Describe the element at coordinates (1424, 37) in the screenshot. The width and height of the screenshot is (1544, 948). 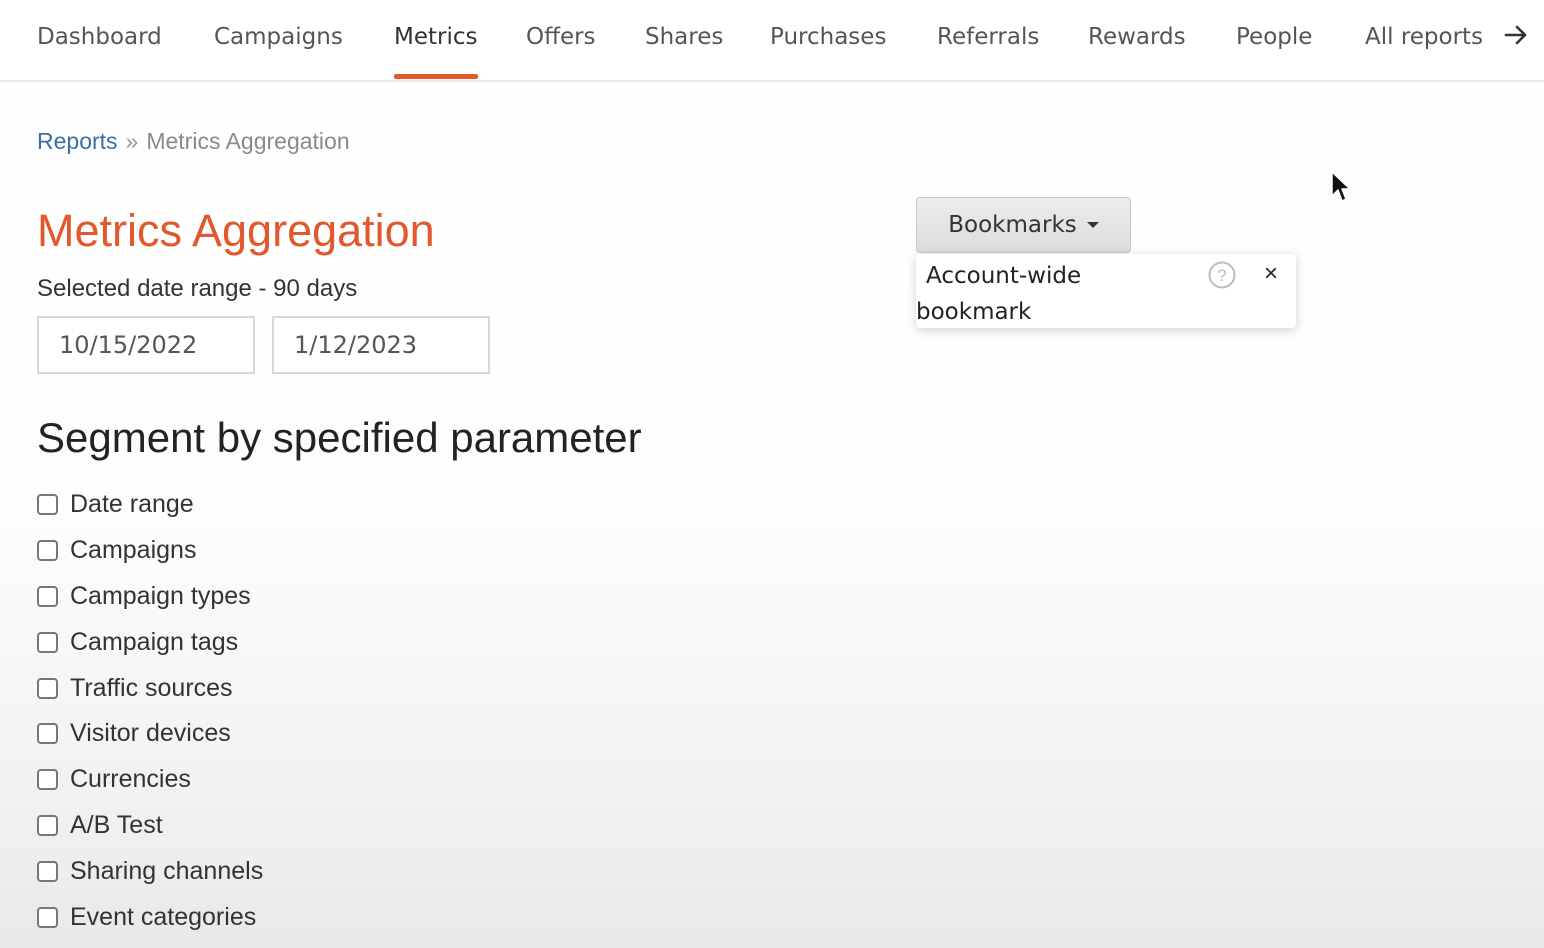
I see `tab-all-reports-label: All reports` at that location.